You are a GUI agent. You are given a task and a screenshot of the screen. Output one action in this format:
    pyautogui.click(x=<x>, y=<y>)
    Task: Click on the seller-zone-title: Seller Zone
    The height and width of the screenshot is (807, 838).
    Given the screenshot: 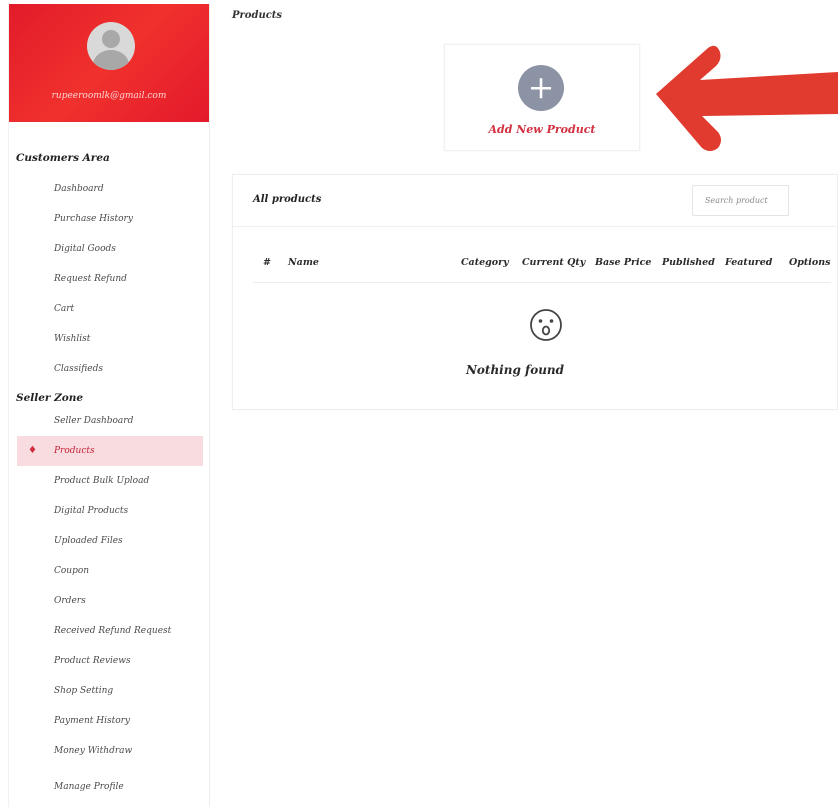 What is the action you would take?
    pyautogui.click(x=50, y=398)
    